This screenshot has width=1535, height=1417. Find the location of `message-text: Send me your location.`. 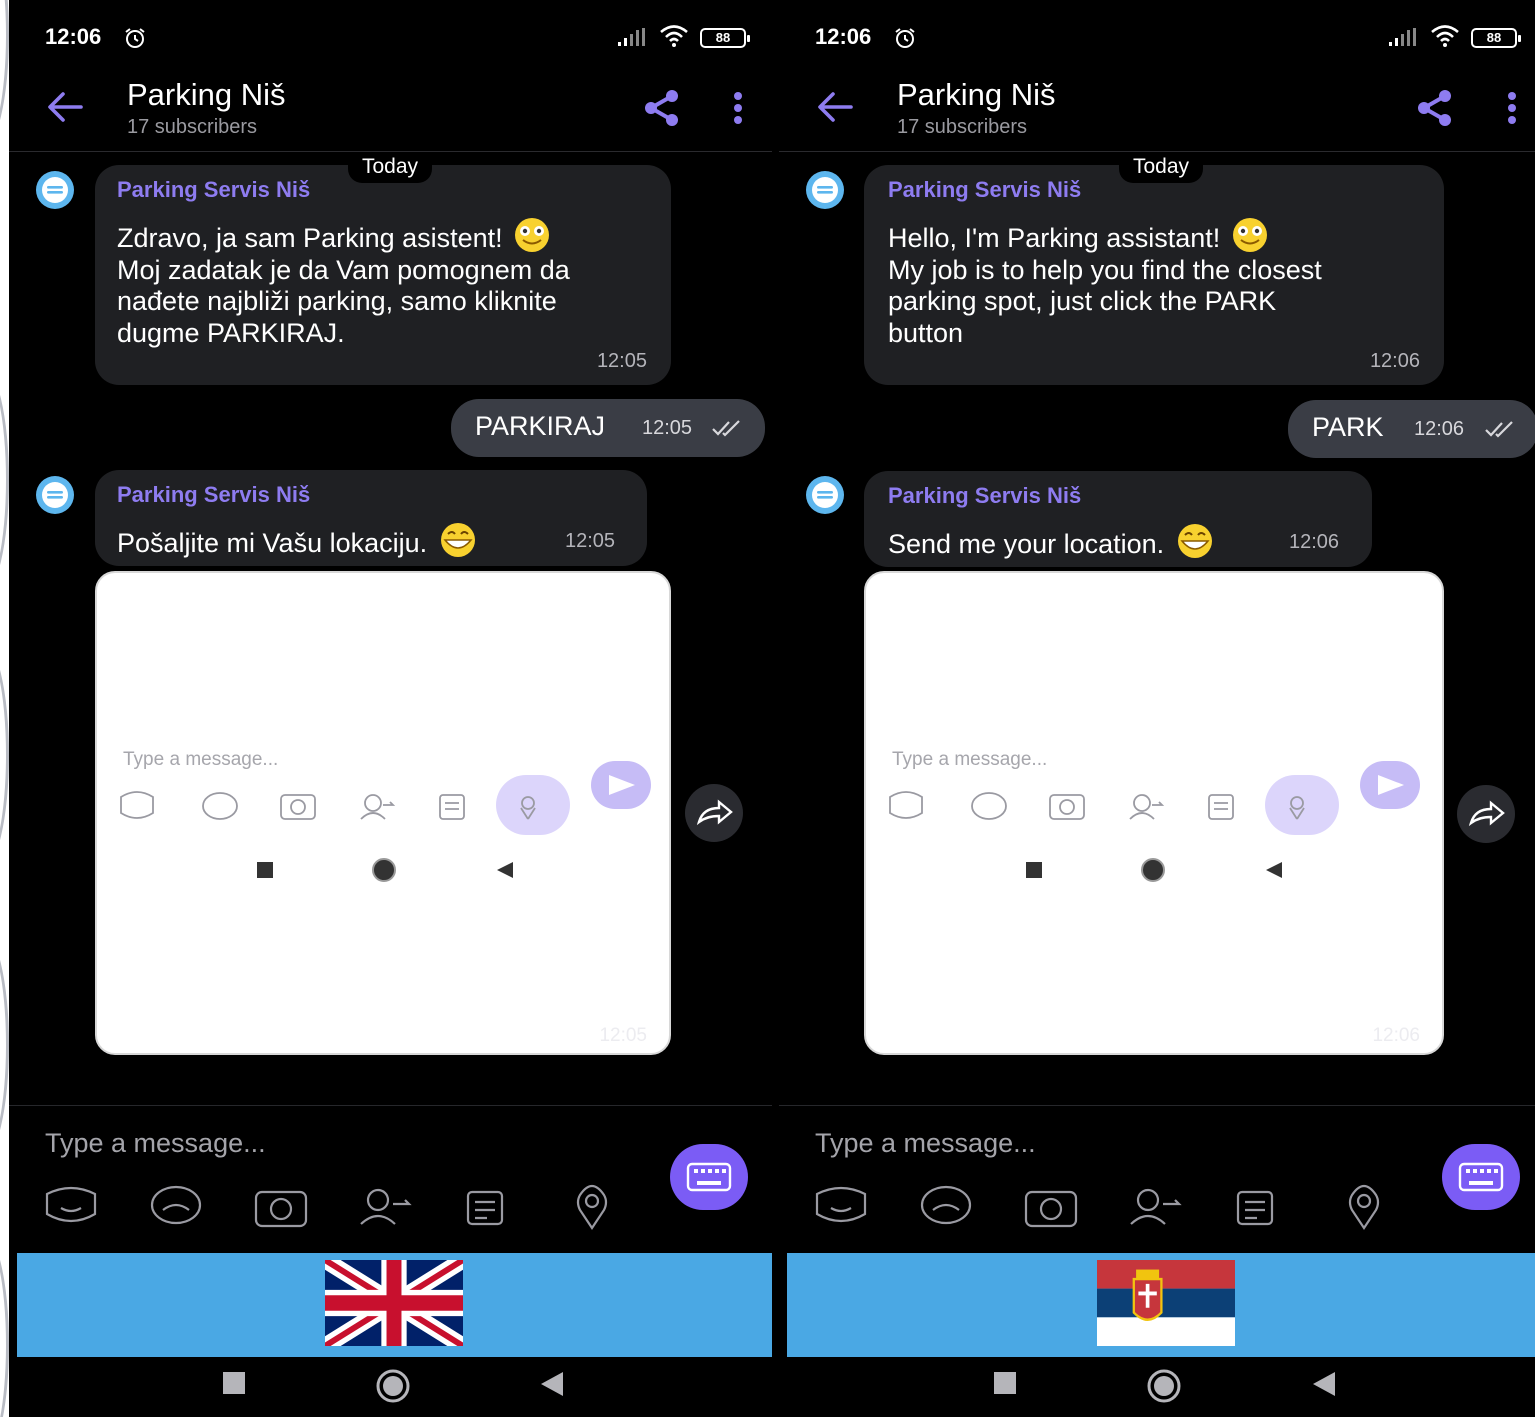

message-text: Send me your location. is located at coordinates (1053, 542).